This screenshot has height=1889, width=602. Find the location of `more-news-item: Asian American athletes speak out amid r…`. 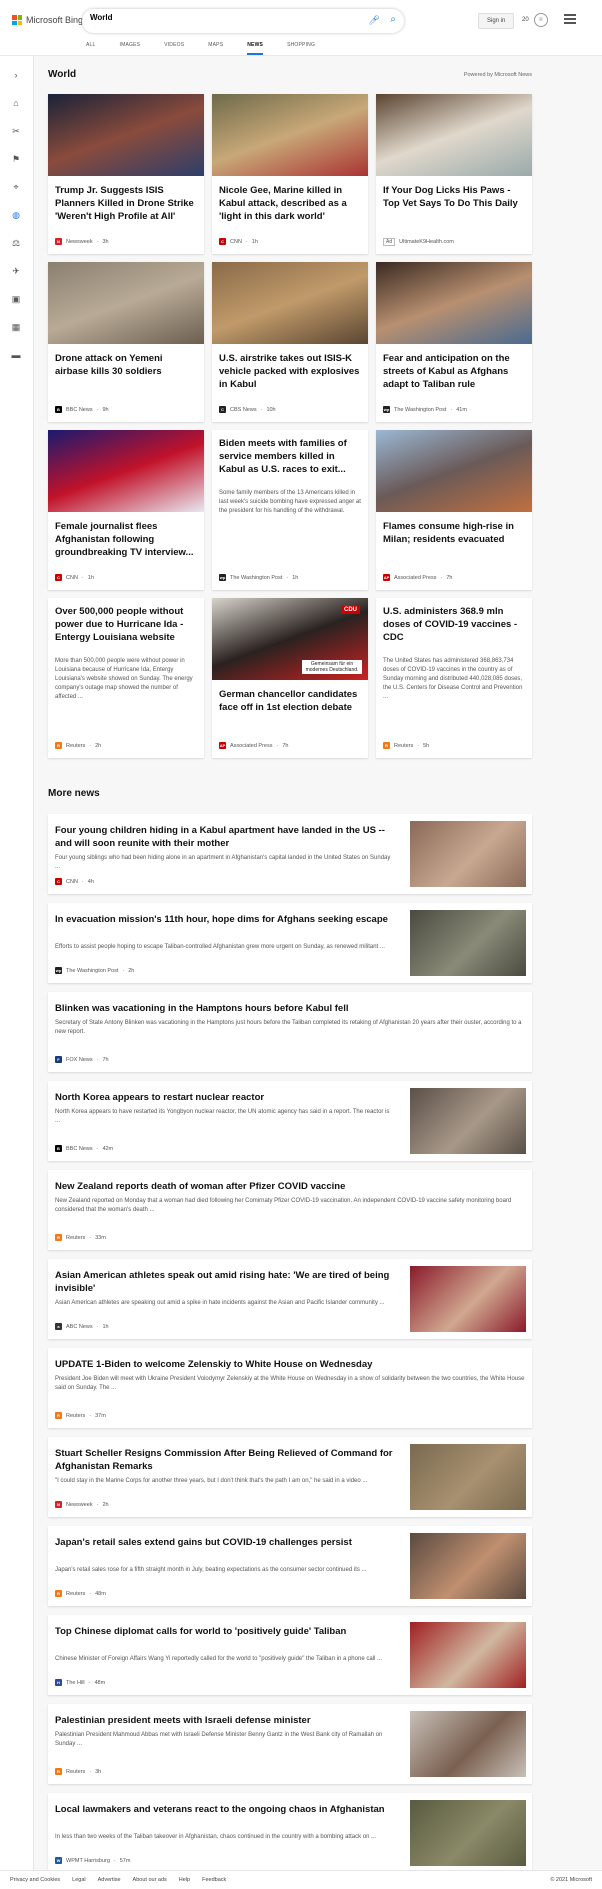

more-news-item: Asian American athletes speak out amid r… is located at coordinates (290, 1299).